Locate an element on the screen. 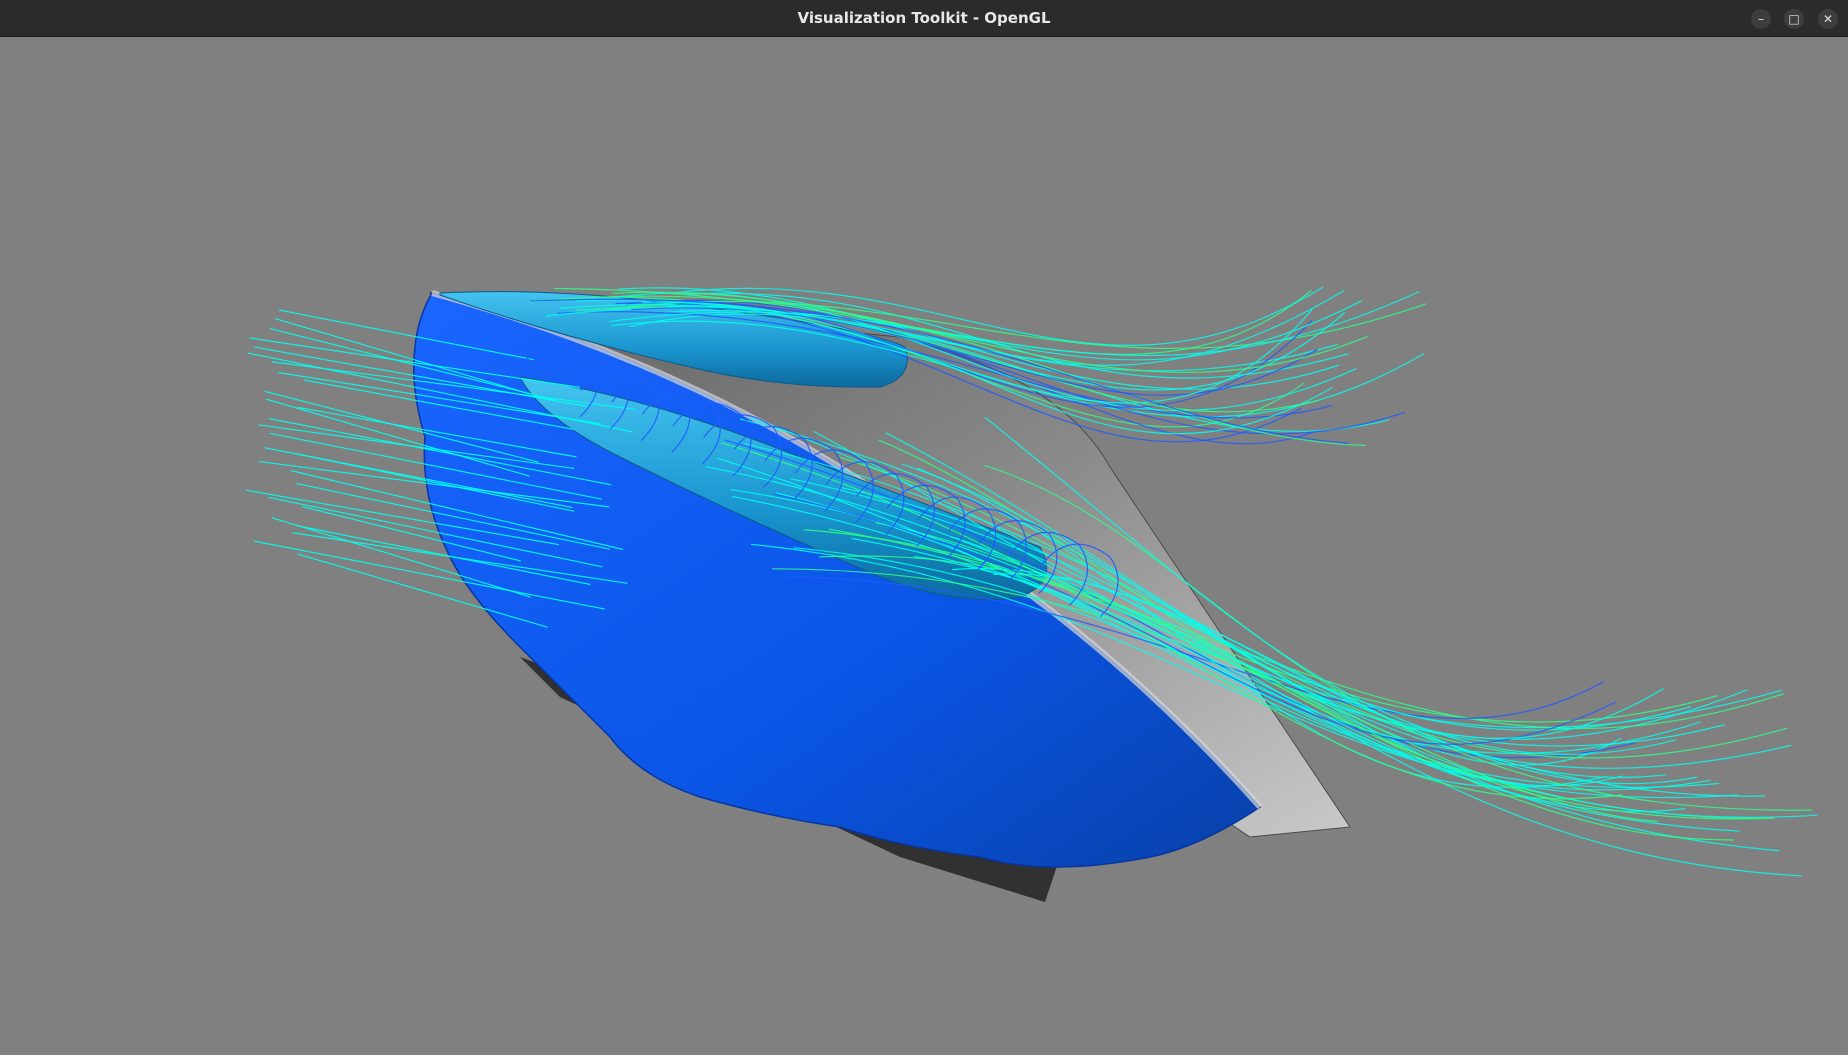  title-bar: Visualization Toolkit - OpenGL – □ ✕ is located at coordinates (924, 18).